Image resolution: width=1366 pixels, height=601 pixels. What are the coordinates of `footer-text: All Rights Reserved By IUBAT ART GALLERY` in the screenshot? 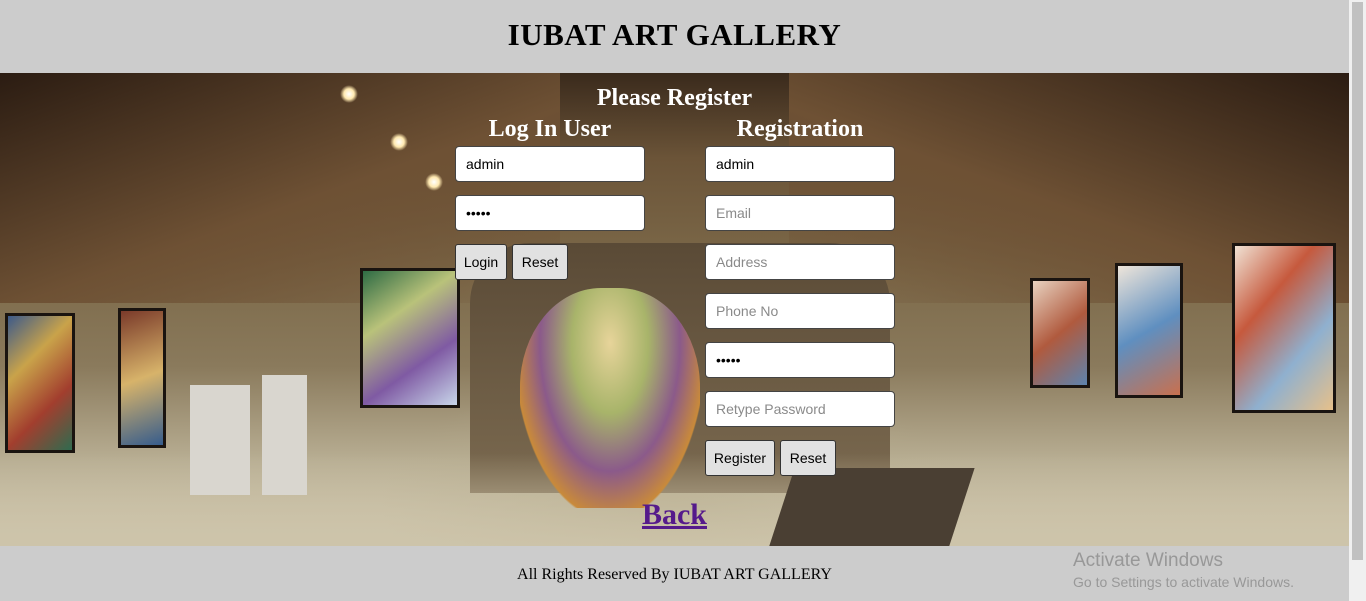 It's located at (674, 574).